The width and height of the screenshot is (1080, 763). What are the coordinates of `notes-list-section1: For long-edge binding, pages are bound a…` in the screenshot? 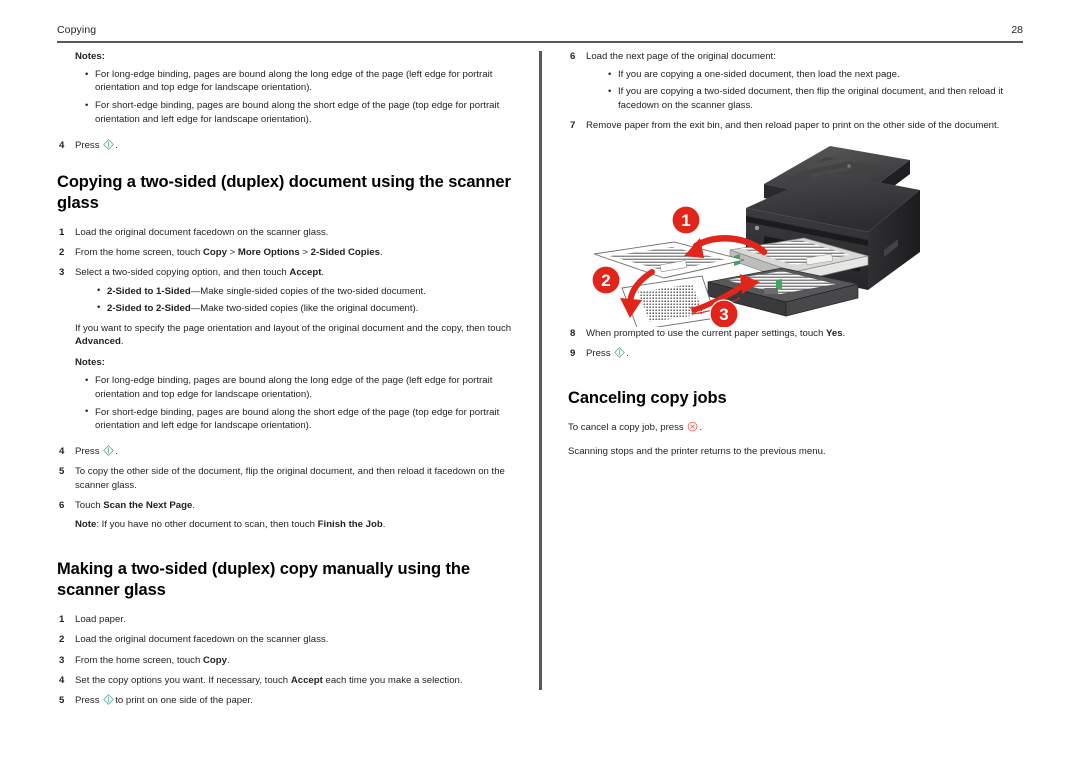 It's located at (284, 403).